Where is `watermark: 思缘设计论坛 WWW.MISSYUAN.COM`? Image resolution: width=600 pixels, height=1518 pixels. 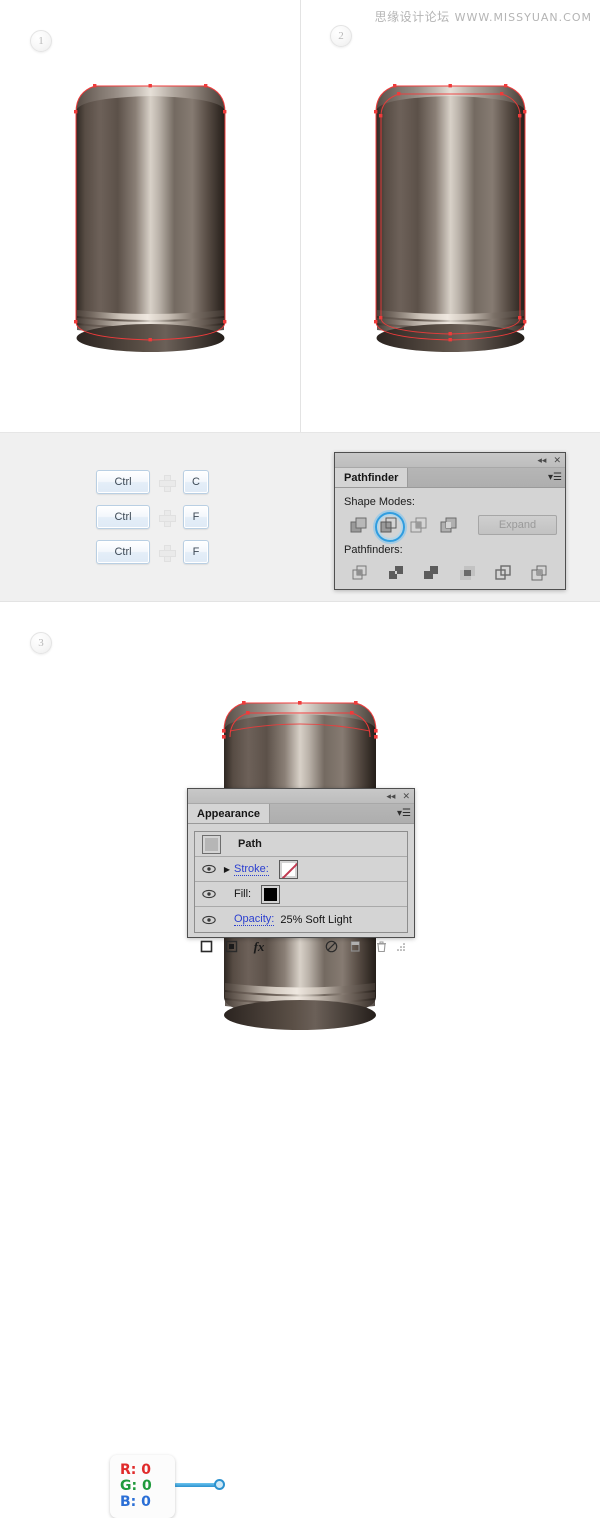
watermark: 思缘设计论坛 WWW.MISSYUAN.COM is located at coordinates (483, 16).